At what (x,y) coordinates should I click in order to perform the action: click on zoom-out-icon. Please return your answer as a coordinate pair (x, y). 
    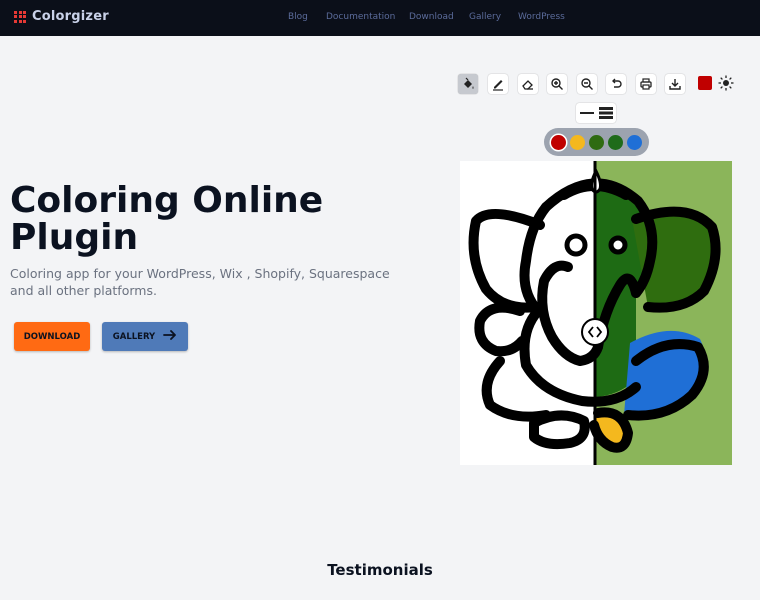
    Looking at the image, I should click on (587, 84).